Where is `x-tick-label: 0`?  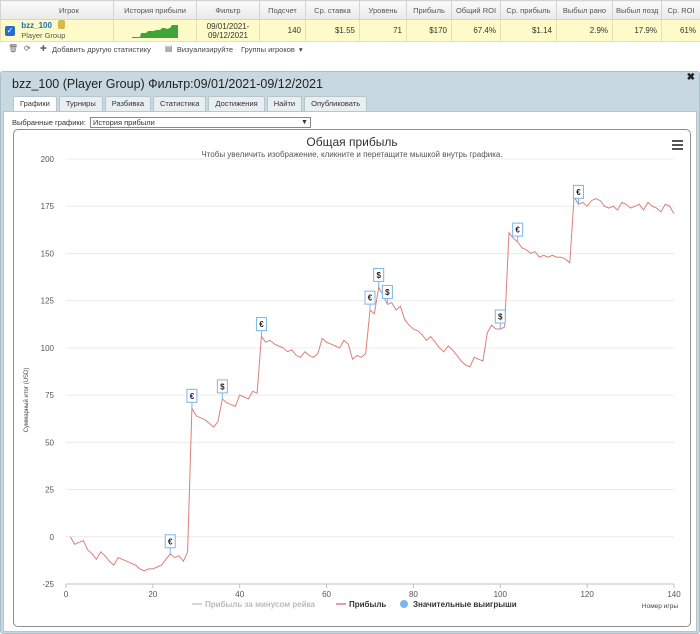 x-tick-label: 0 is located at coordinates (66, 594).